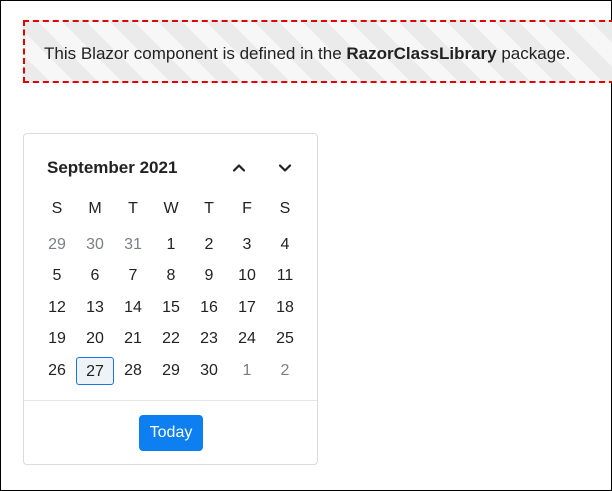  What do you see at coordinates (57, 308) in the screenshot?
I see `calendar-day: 12` at bounding box center [57, 308].